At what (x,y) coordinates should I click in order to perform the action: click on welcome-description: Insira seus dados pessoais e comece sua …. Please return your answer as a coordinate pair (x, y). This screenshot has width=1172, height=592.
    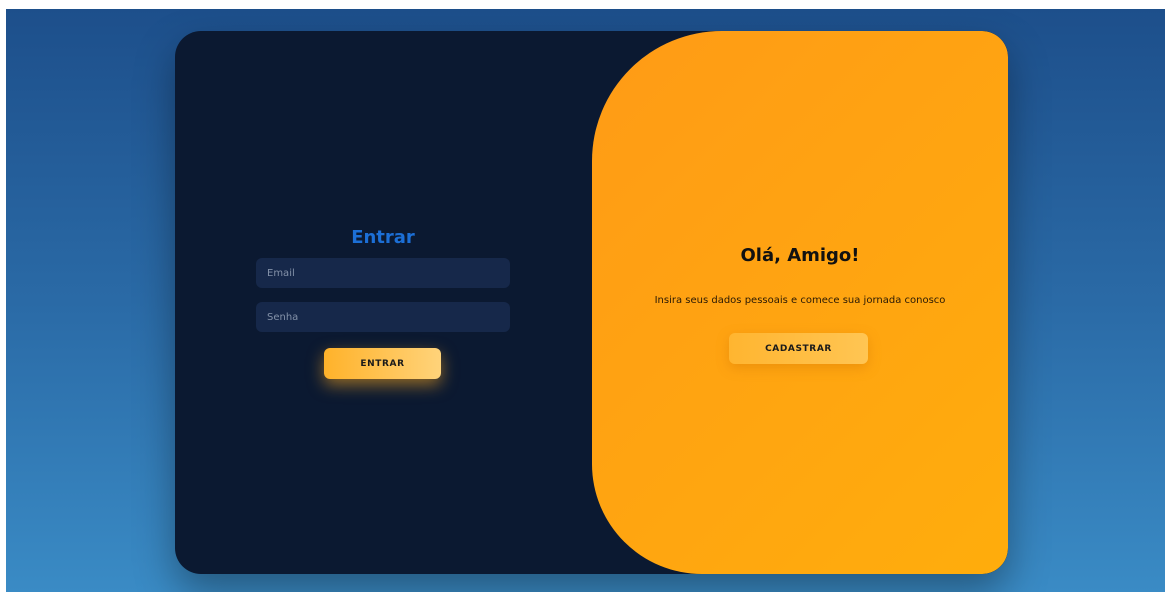
    Looking at the image, I should click on (800, 300).